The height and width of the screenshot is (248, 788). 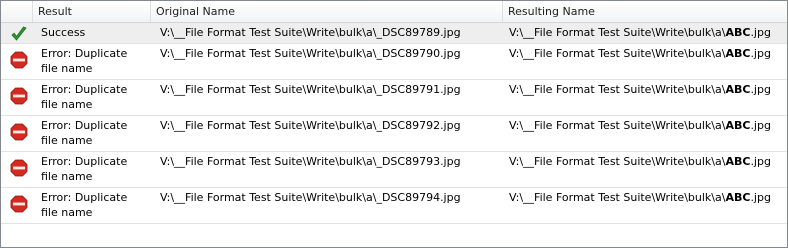 I want to click on column-header-row: Result Original Name Resulting Name, so click(x=394, y=12).